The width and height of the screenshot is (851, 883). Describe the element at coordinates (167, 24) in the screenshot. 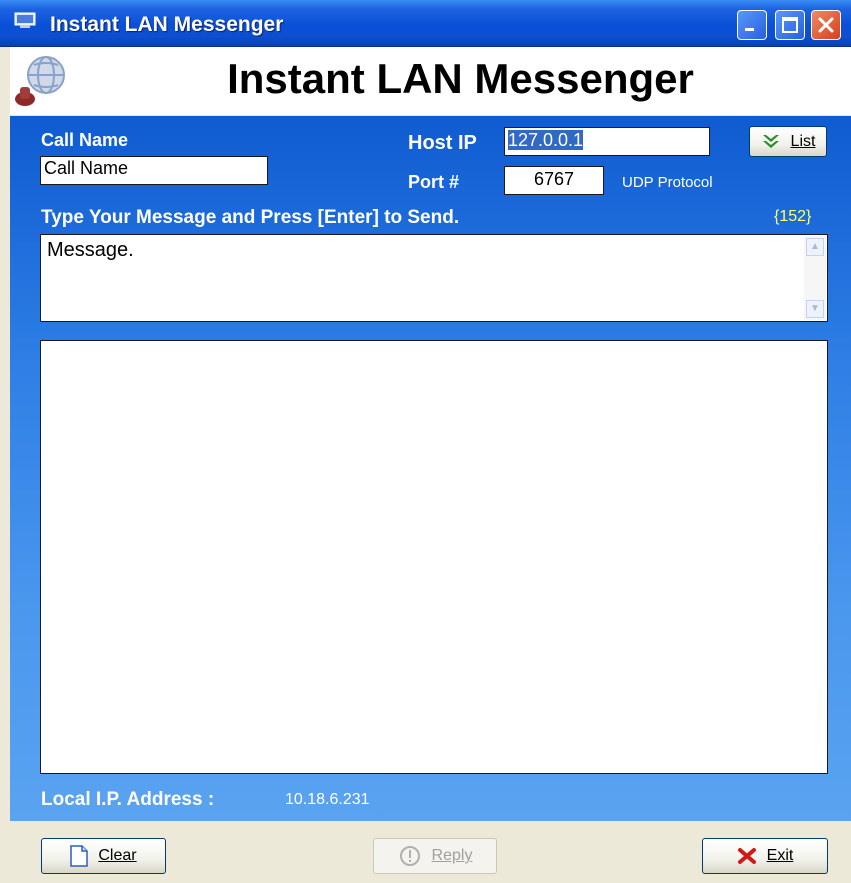

I see `window-title: Instant LAN Messenger` at that location.